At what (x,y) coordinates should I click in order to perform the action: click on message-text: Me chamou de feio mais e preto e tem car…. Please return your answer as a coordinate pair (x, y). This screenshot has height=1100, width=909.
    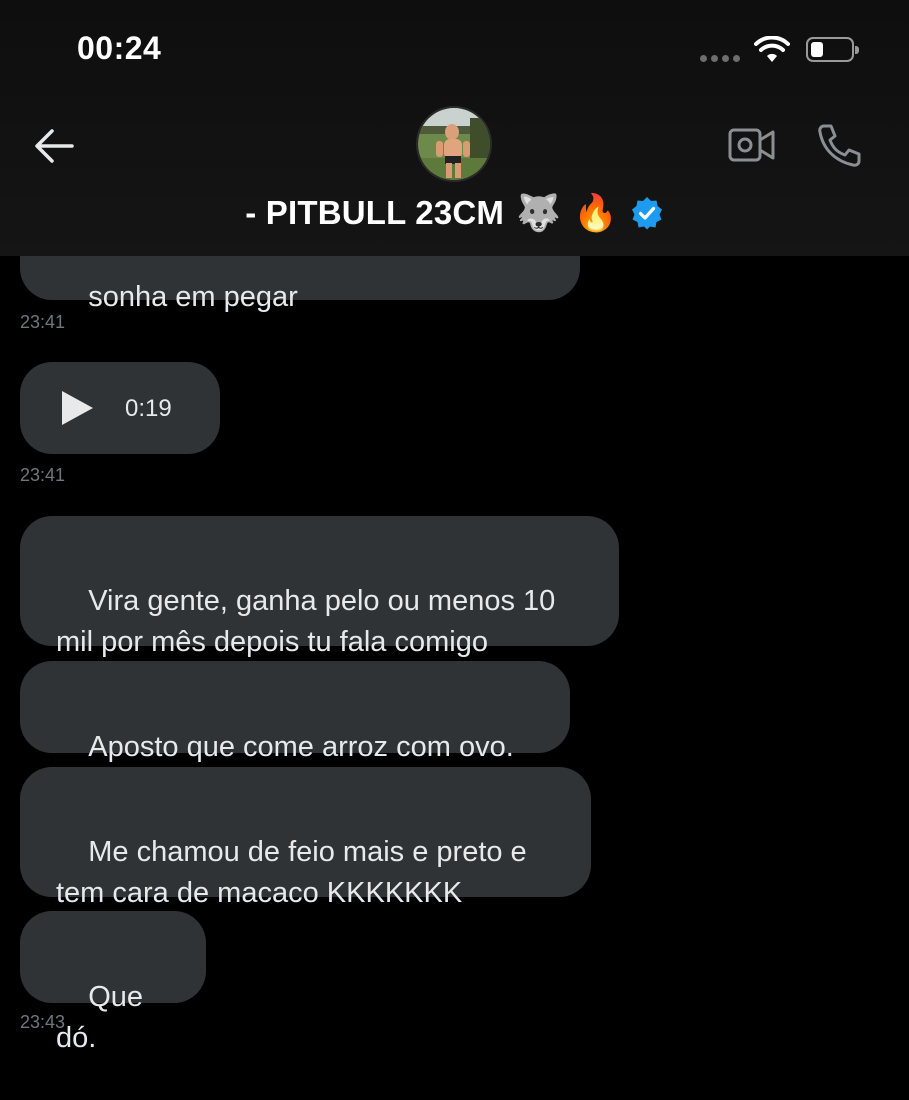
    Looking at the image, I should click on (291, 872).